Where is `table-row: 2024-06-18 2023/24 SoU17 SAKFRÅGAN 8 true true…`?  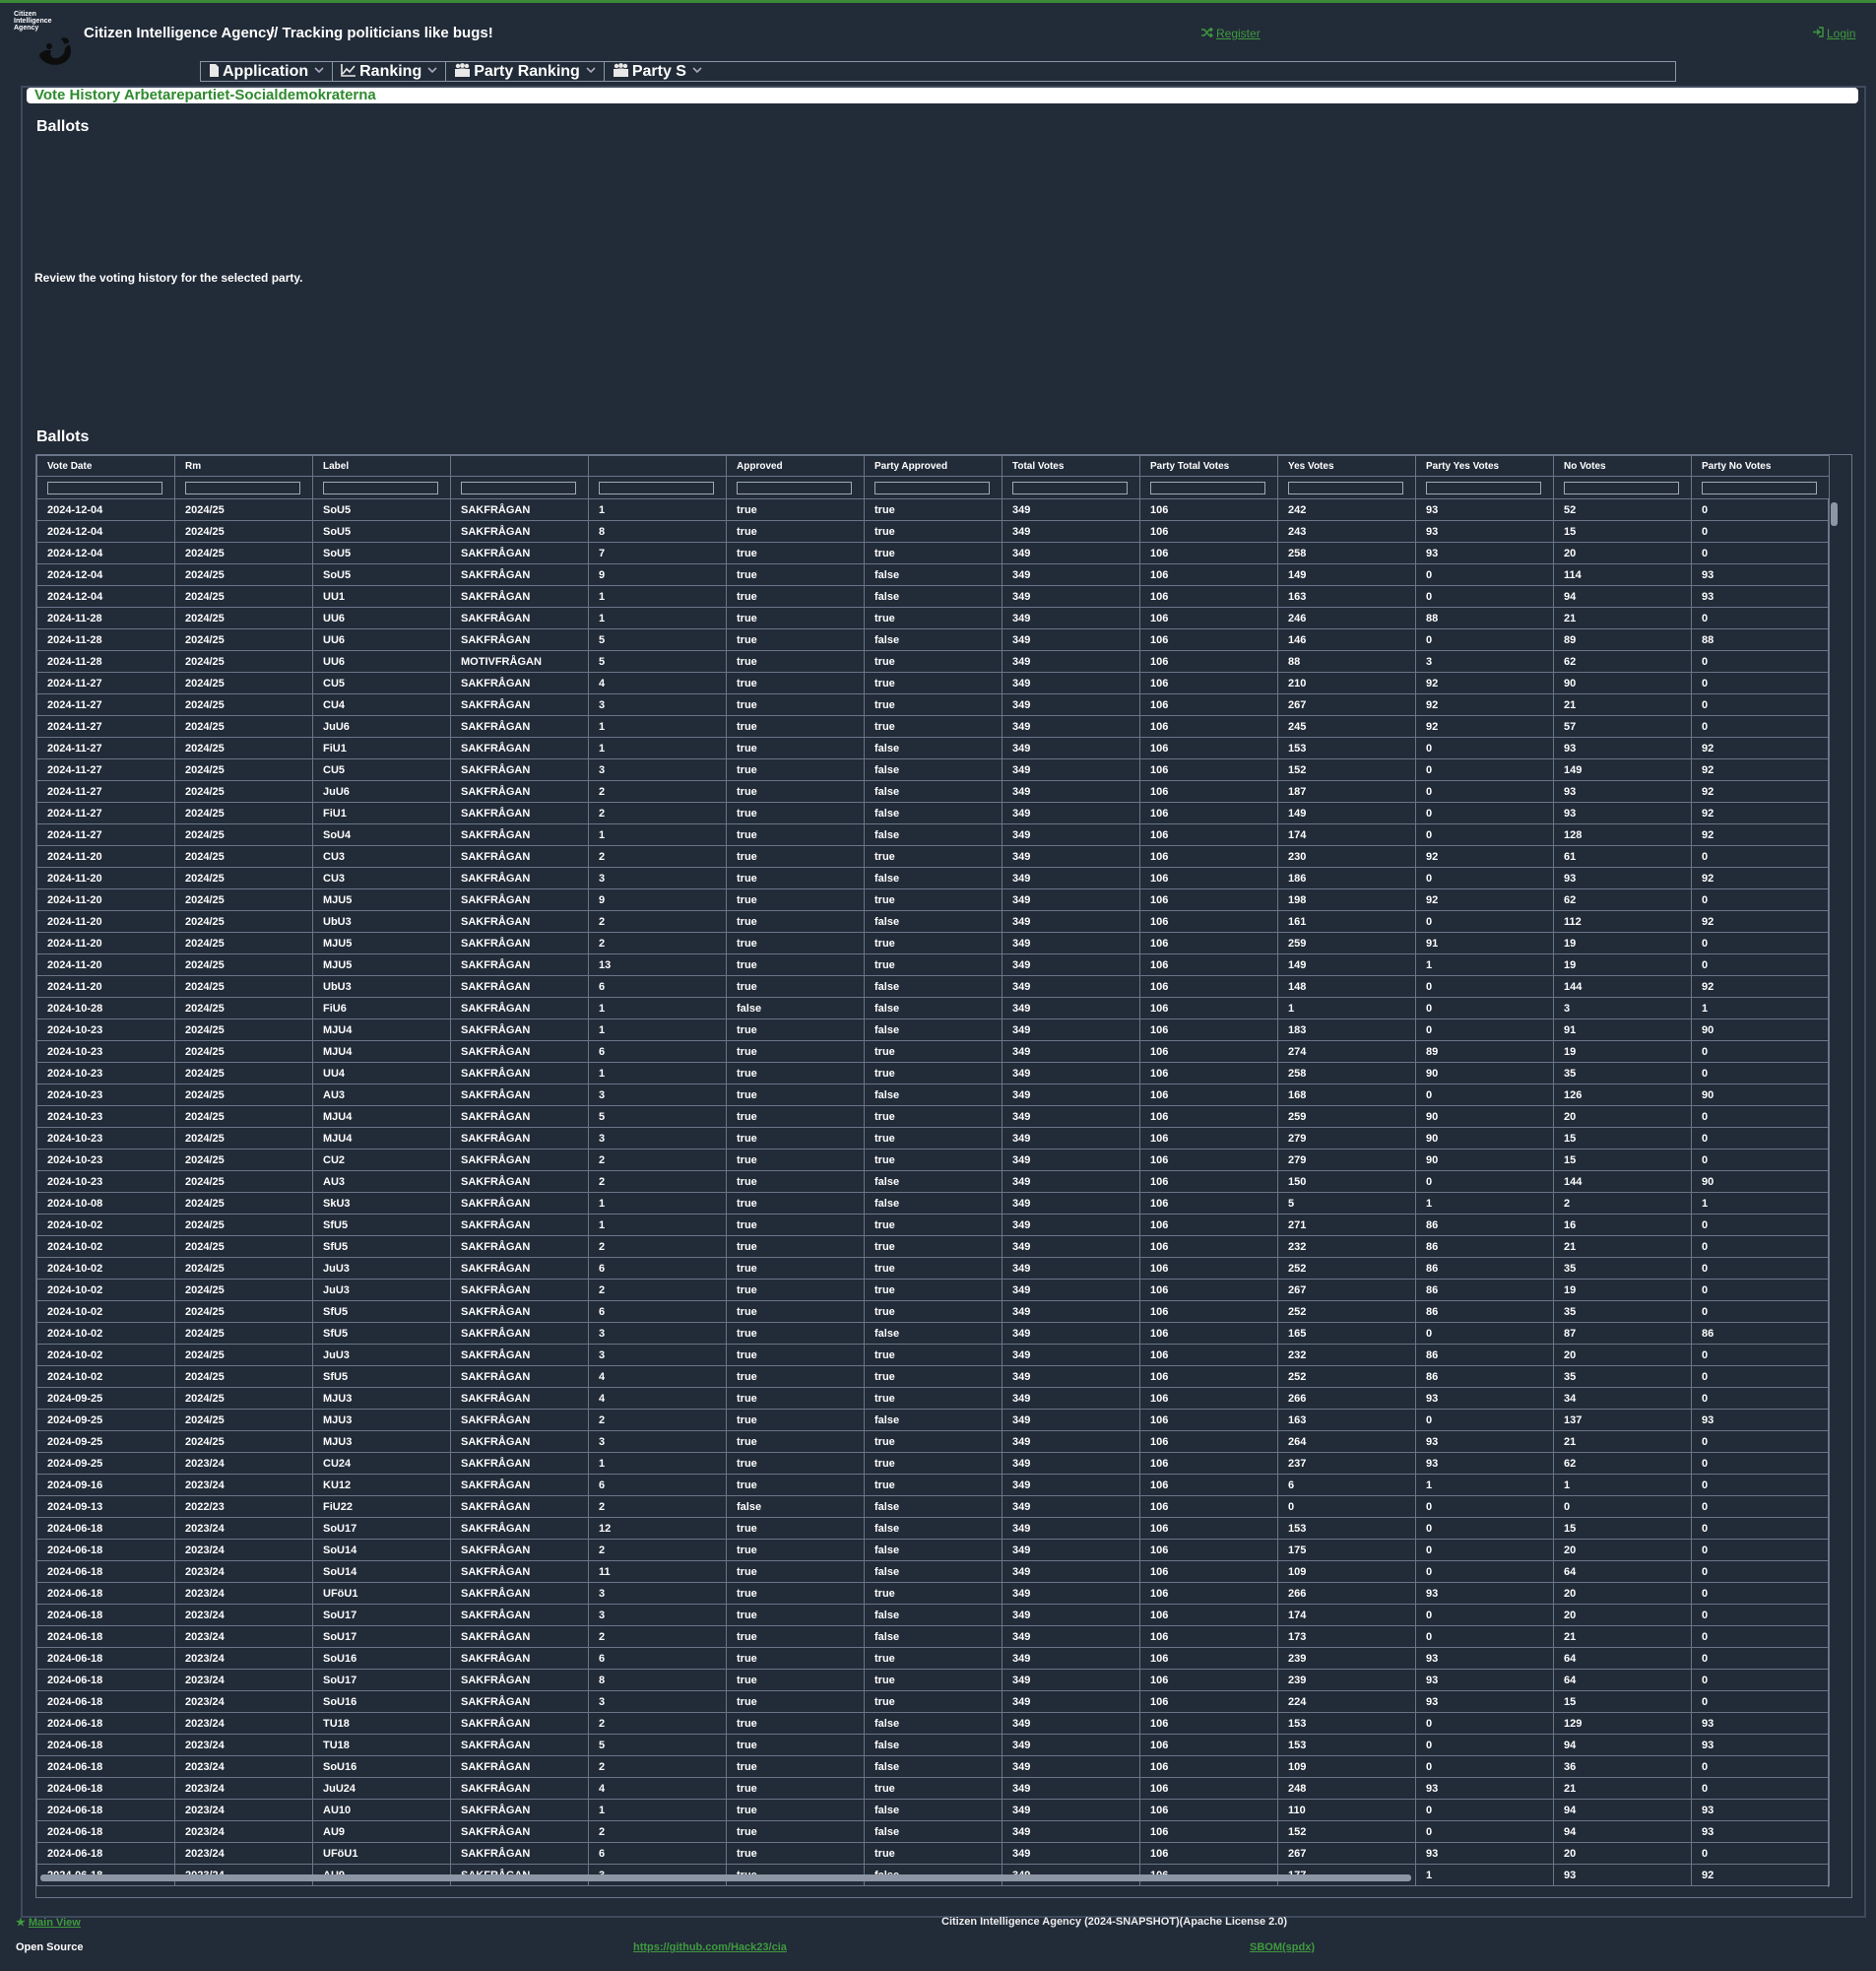
table-row: 2024-06-18 2023/24 SoU17 SAKFRÅGAN 8 true true… is located at coordinates (933, 1680).